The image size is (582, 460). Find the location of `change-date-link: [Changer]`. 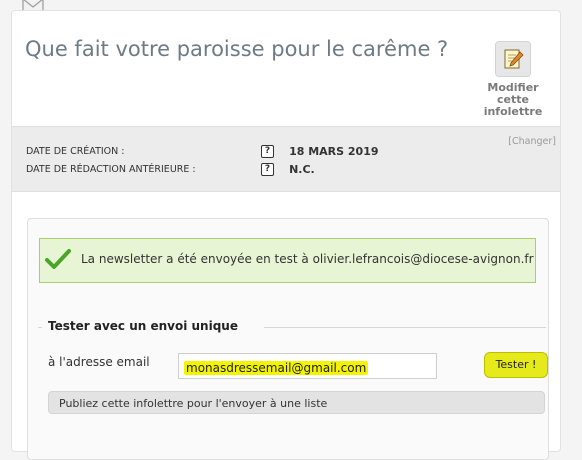

change-date-link: [Changer] is located at coordinates (532, 141).